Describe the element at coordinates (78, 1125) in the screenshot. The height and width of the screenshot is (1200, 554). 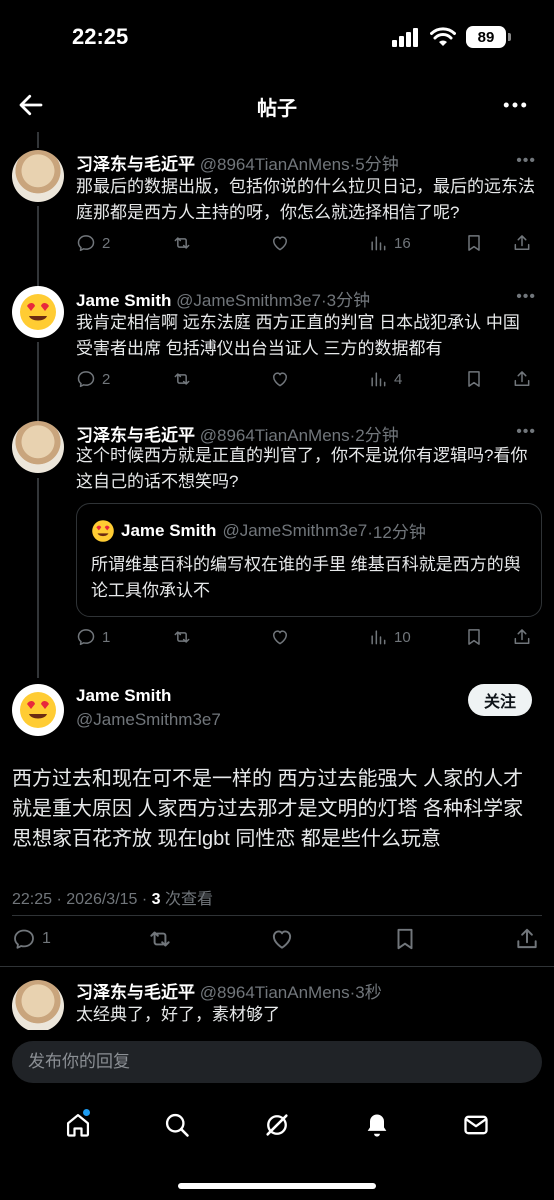
I see `nav-home` at that location.